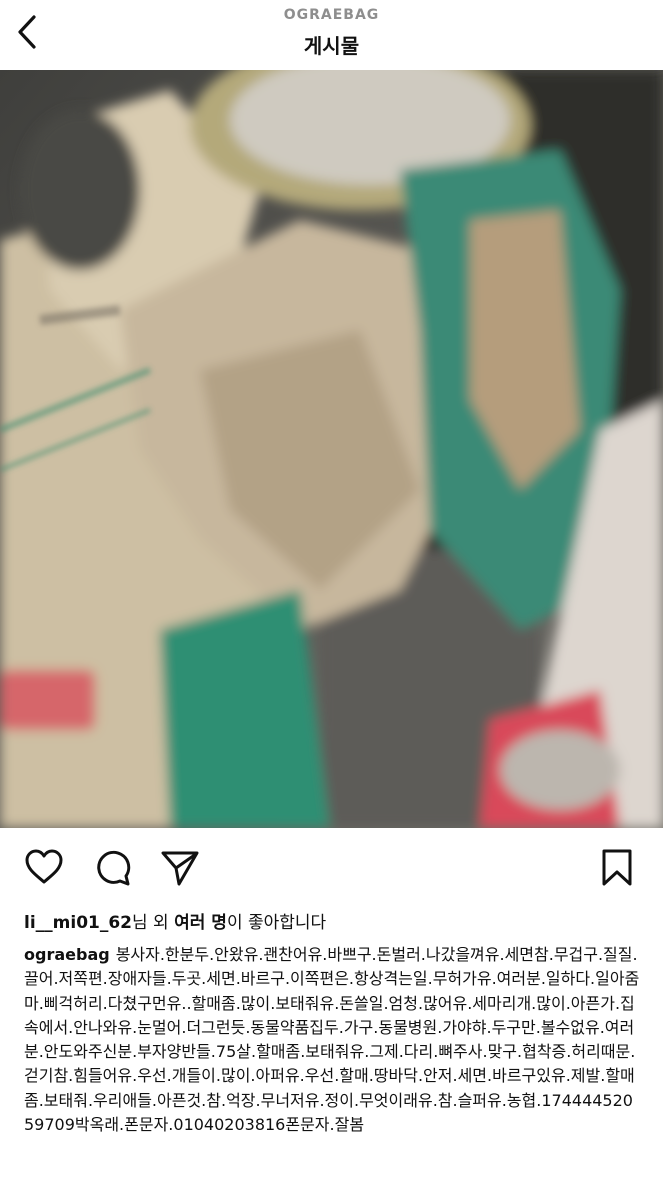 Image resolution: width=663 pixels, height=1200 pixels. Describe the element at coordinates (276, 923) in the screenshot. I see `likes-tail-text: 이 좋아합니다` at that location.